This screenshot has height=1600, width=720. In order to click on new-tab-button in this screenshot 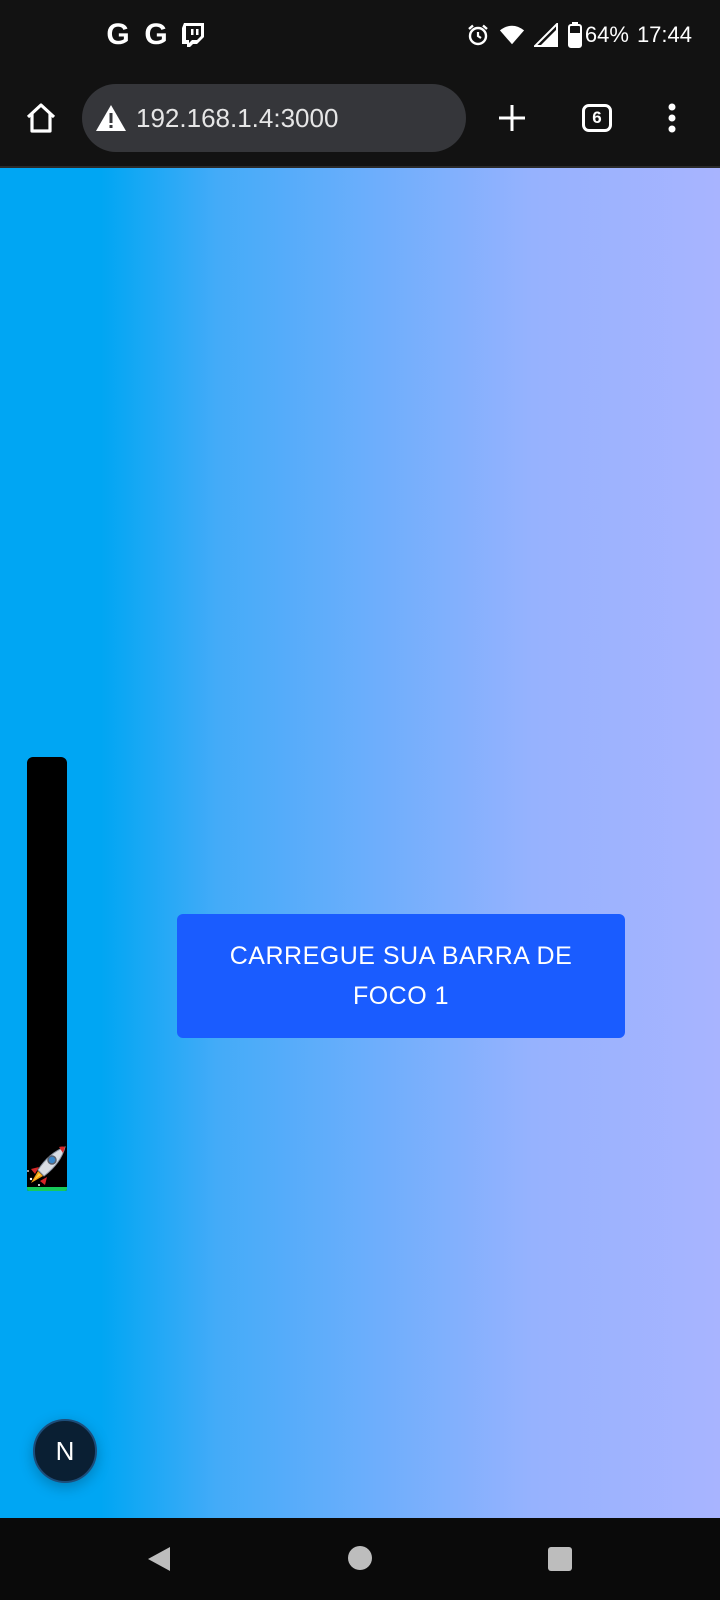, I will do `click(512, 118)`.